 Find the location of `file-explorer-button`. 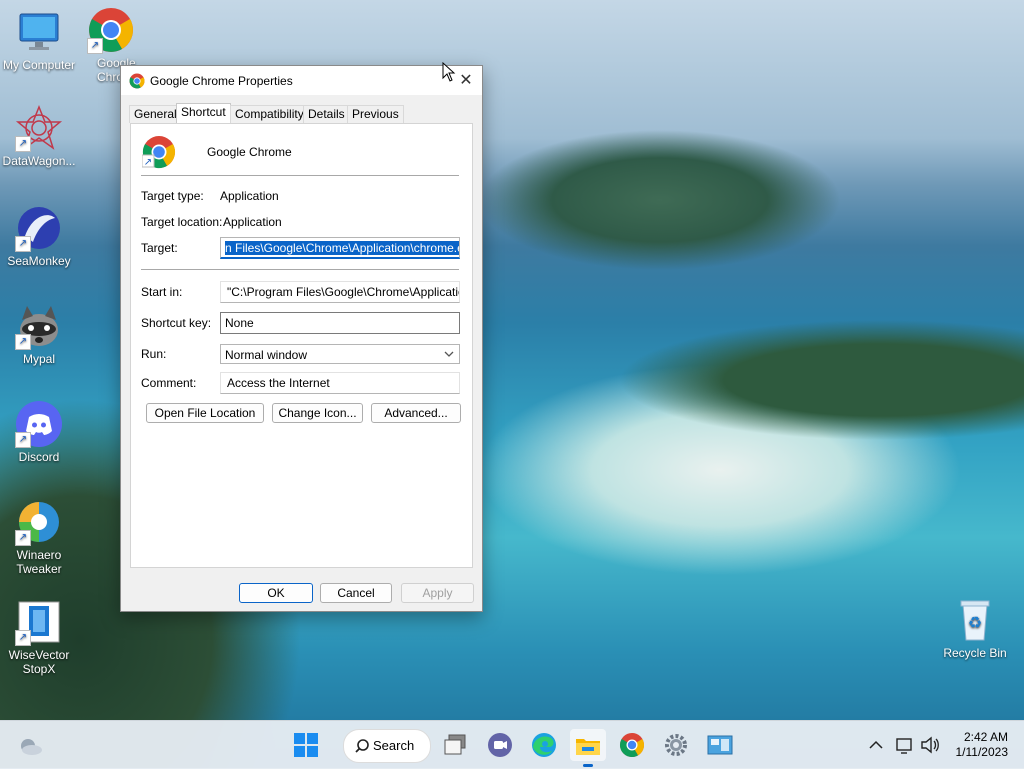

file-explorer-button is located at coordinates (588, 748).